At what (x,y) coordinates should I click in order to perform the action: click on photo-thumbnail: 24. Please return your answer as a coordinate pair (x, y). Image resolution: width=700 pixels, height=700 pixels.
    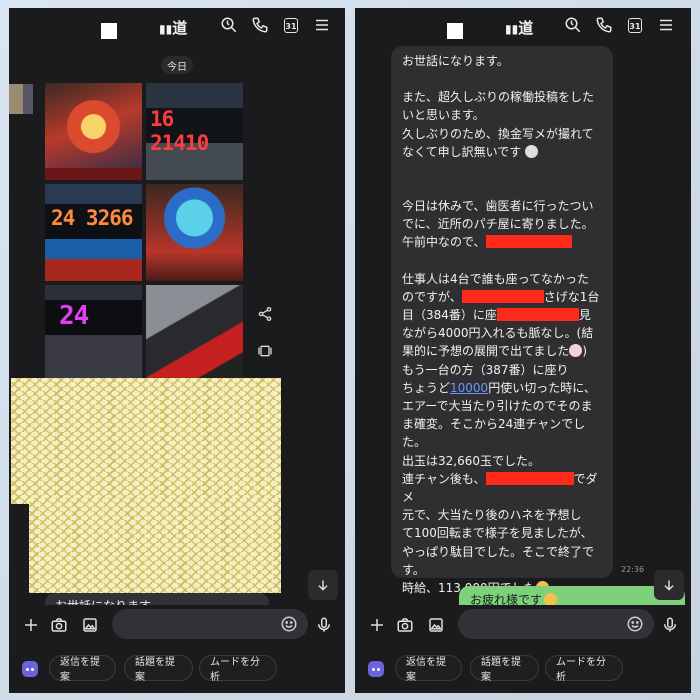
    Looking at the image, I should click on (93, 333).